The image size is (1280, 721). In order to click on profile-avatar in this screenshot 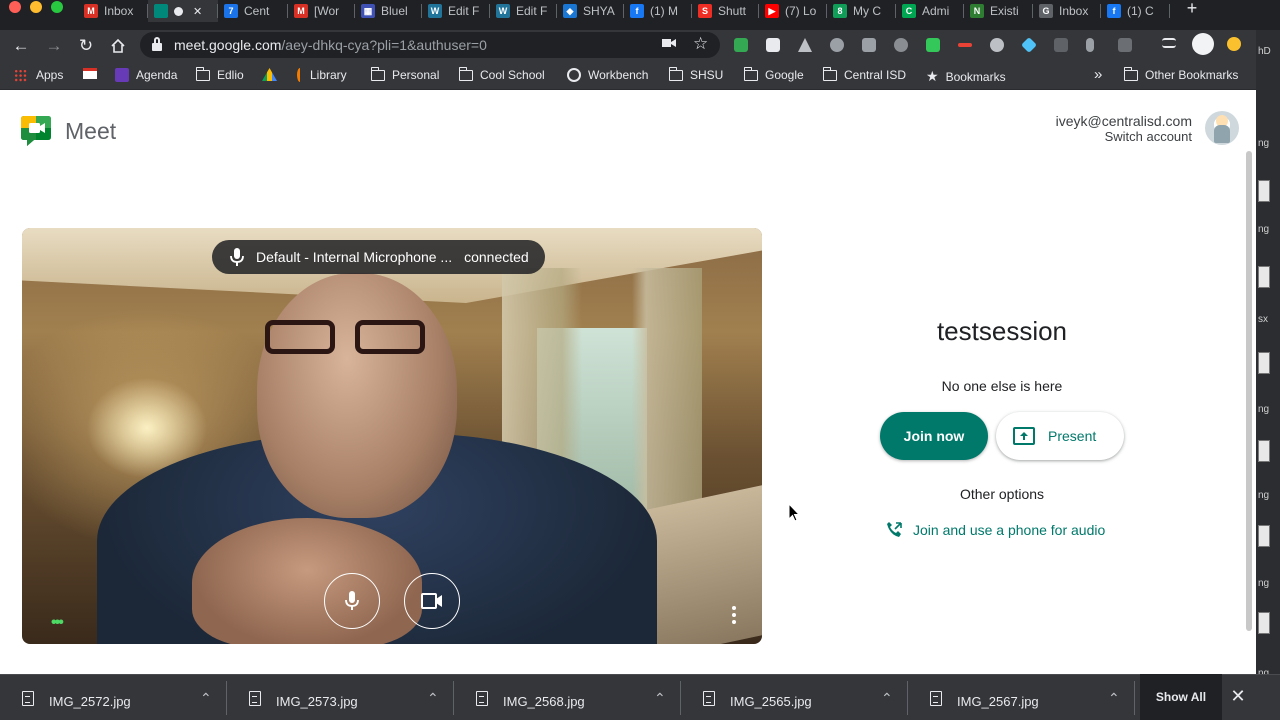, I will do `click(1203, 44)`.